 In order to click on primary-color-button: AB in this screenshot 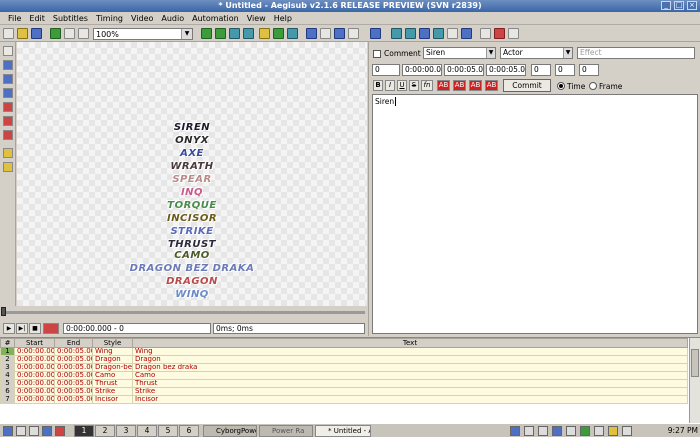, I will do `click(443, 85)`.